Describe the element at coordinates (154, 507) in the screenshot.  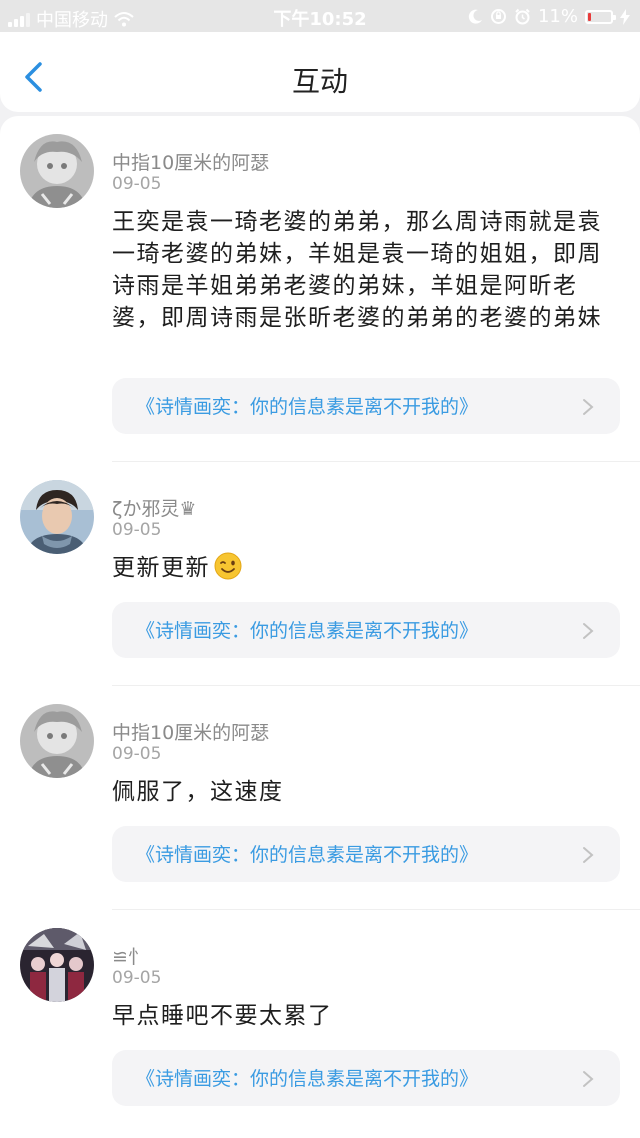
I see `username: ζか邪灵♛` at that location.